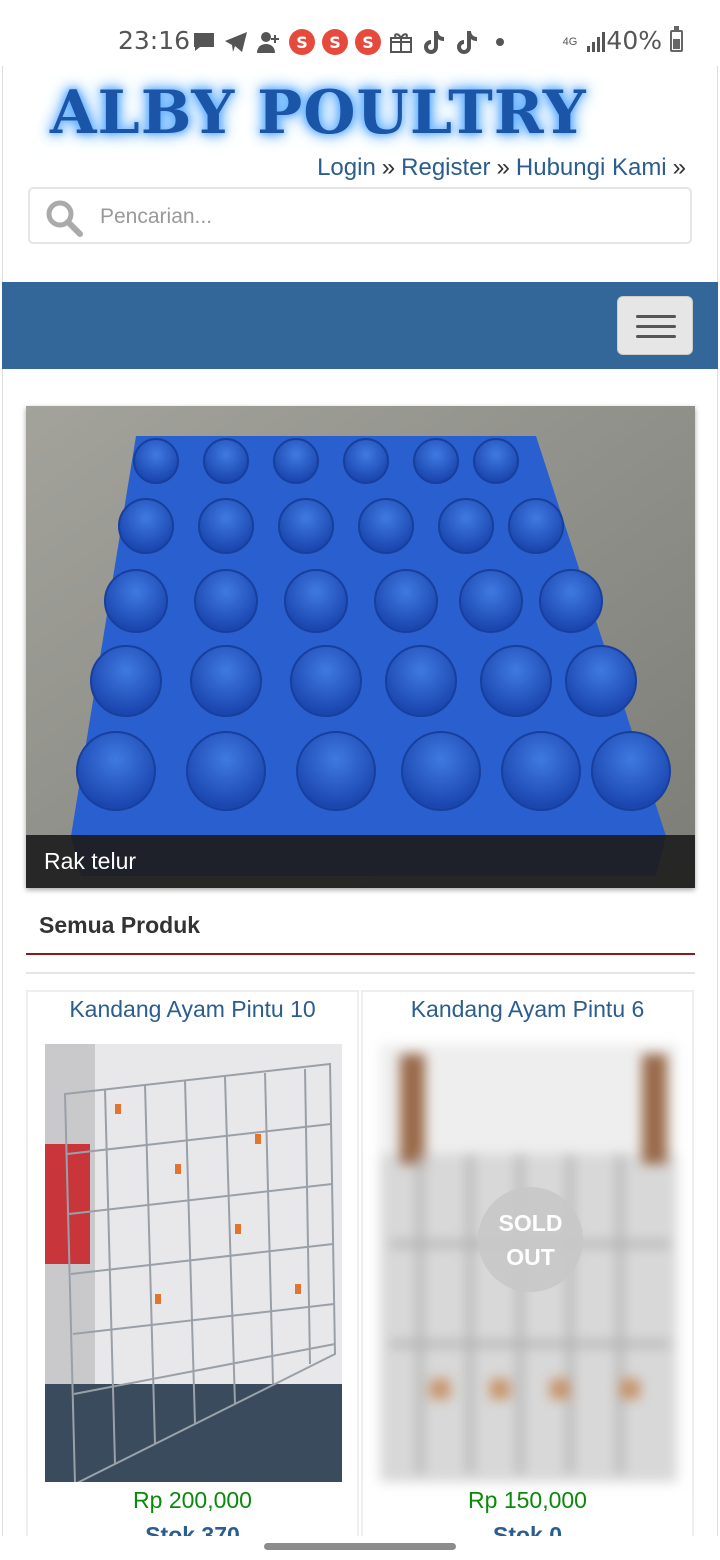  I want to click on search-icon, so click(64, 218).